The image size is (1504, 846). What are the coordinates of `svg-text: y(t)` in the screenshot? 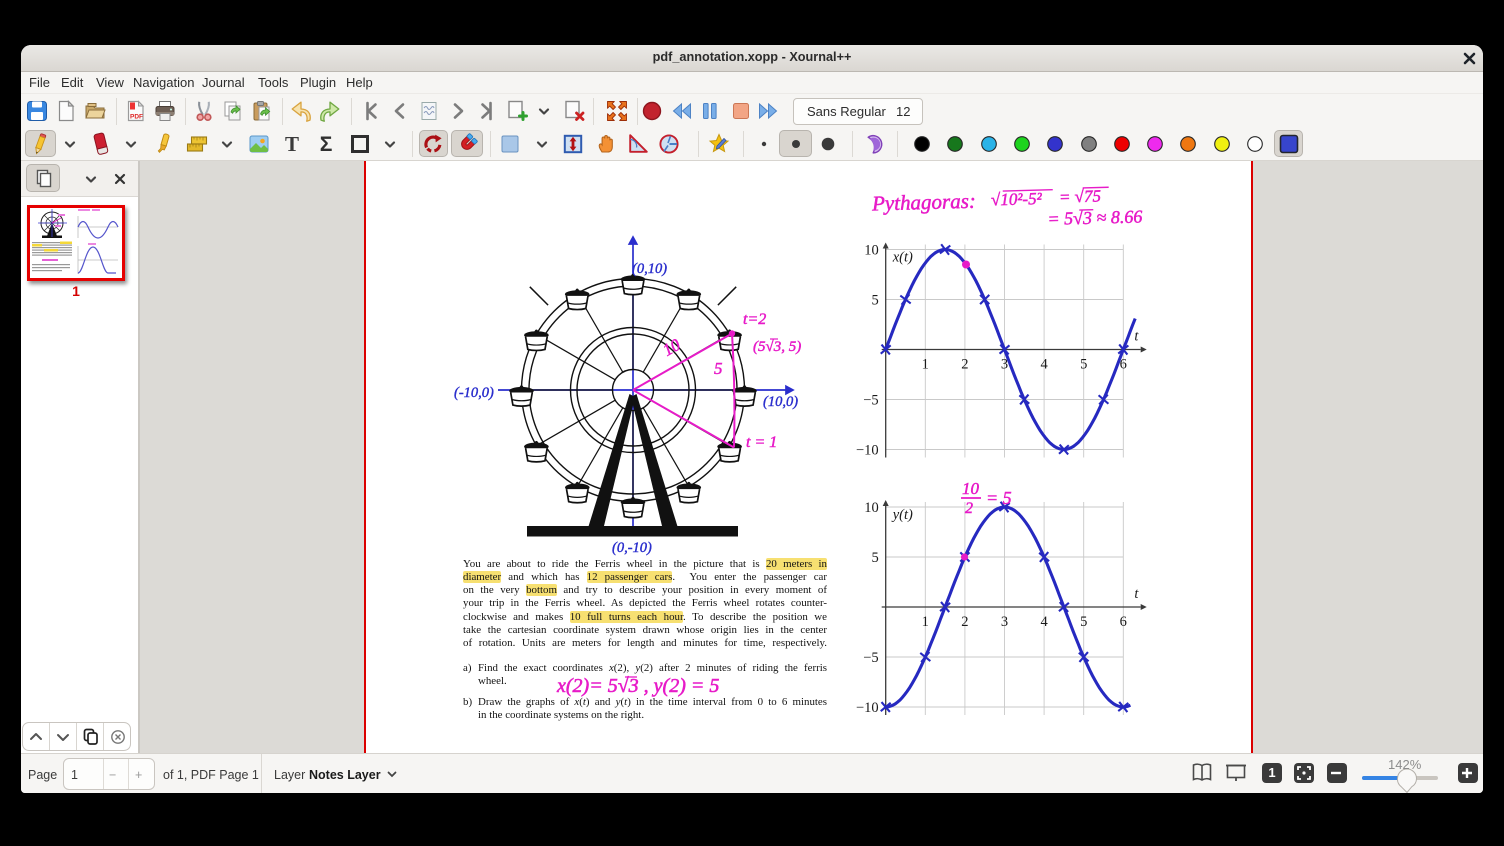 It's located at (902, 515).